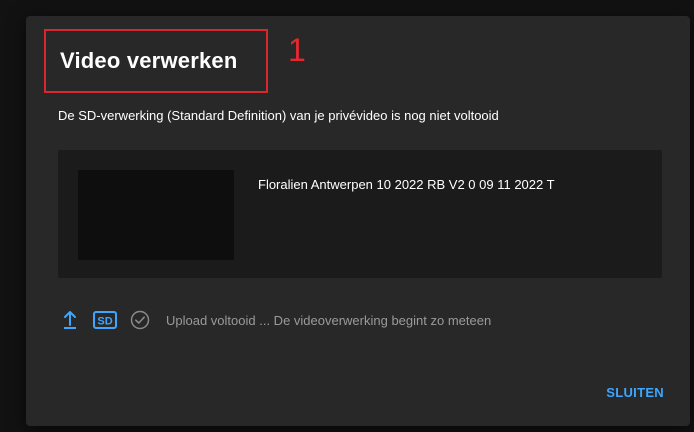 The width and height of the screenshot is (694, 432). Describe the element at coordinates (297, 50) in the screenshot. I see `annotation-number: 1` at that location.